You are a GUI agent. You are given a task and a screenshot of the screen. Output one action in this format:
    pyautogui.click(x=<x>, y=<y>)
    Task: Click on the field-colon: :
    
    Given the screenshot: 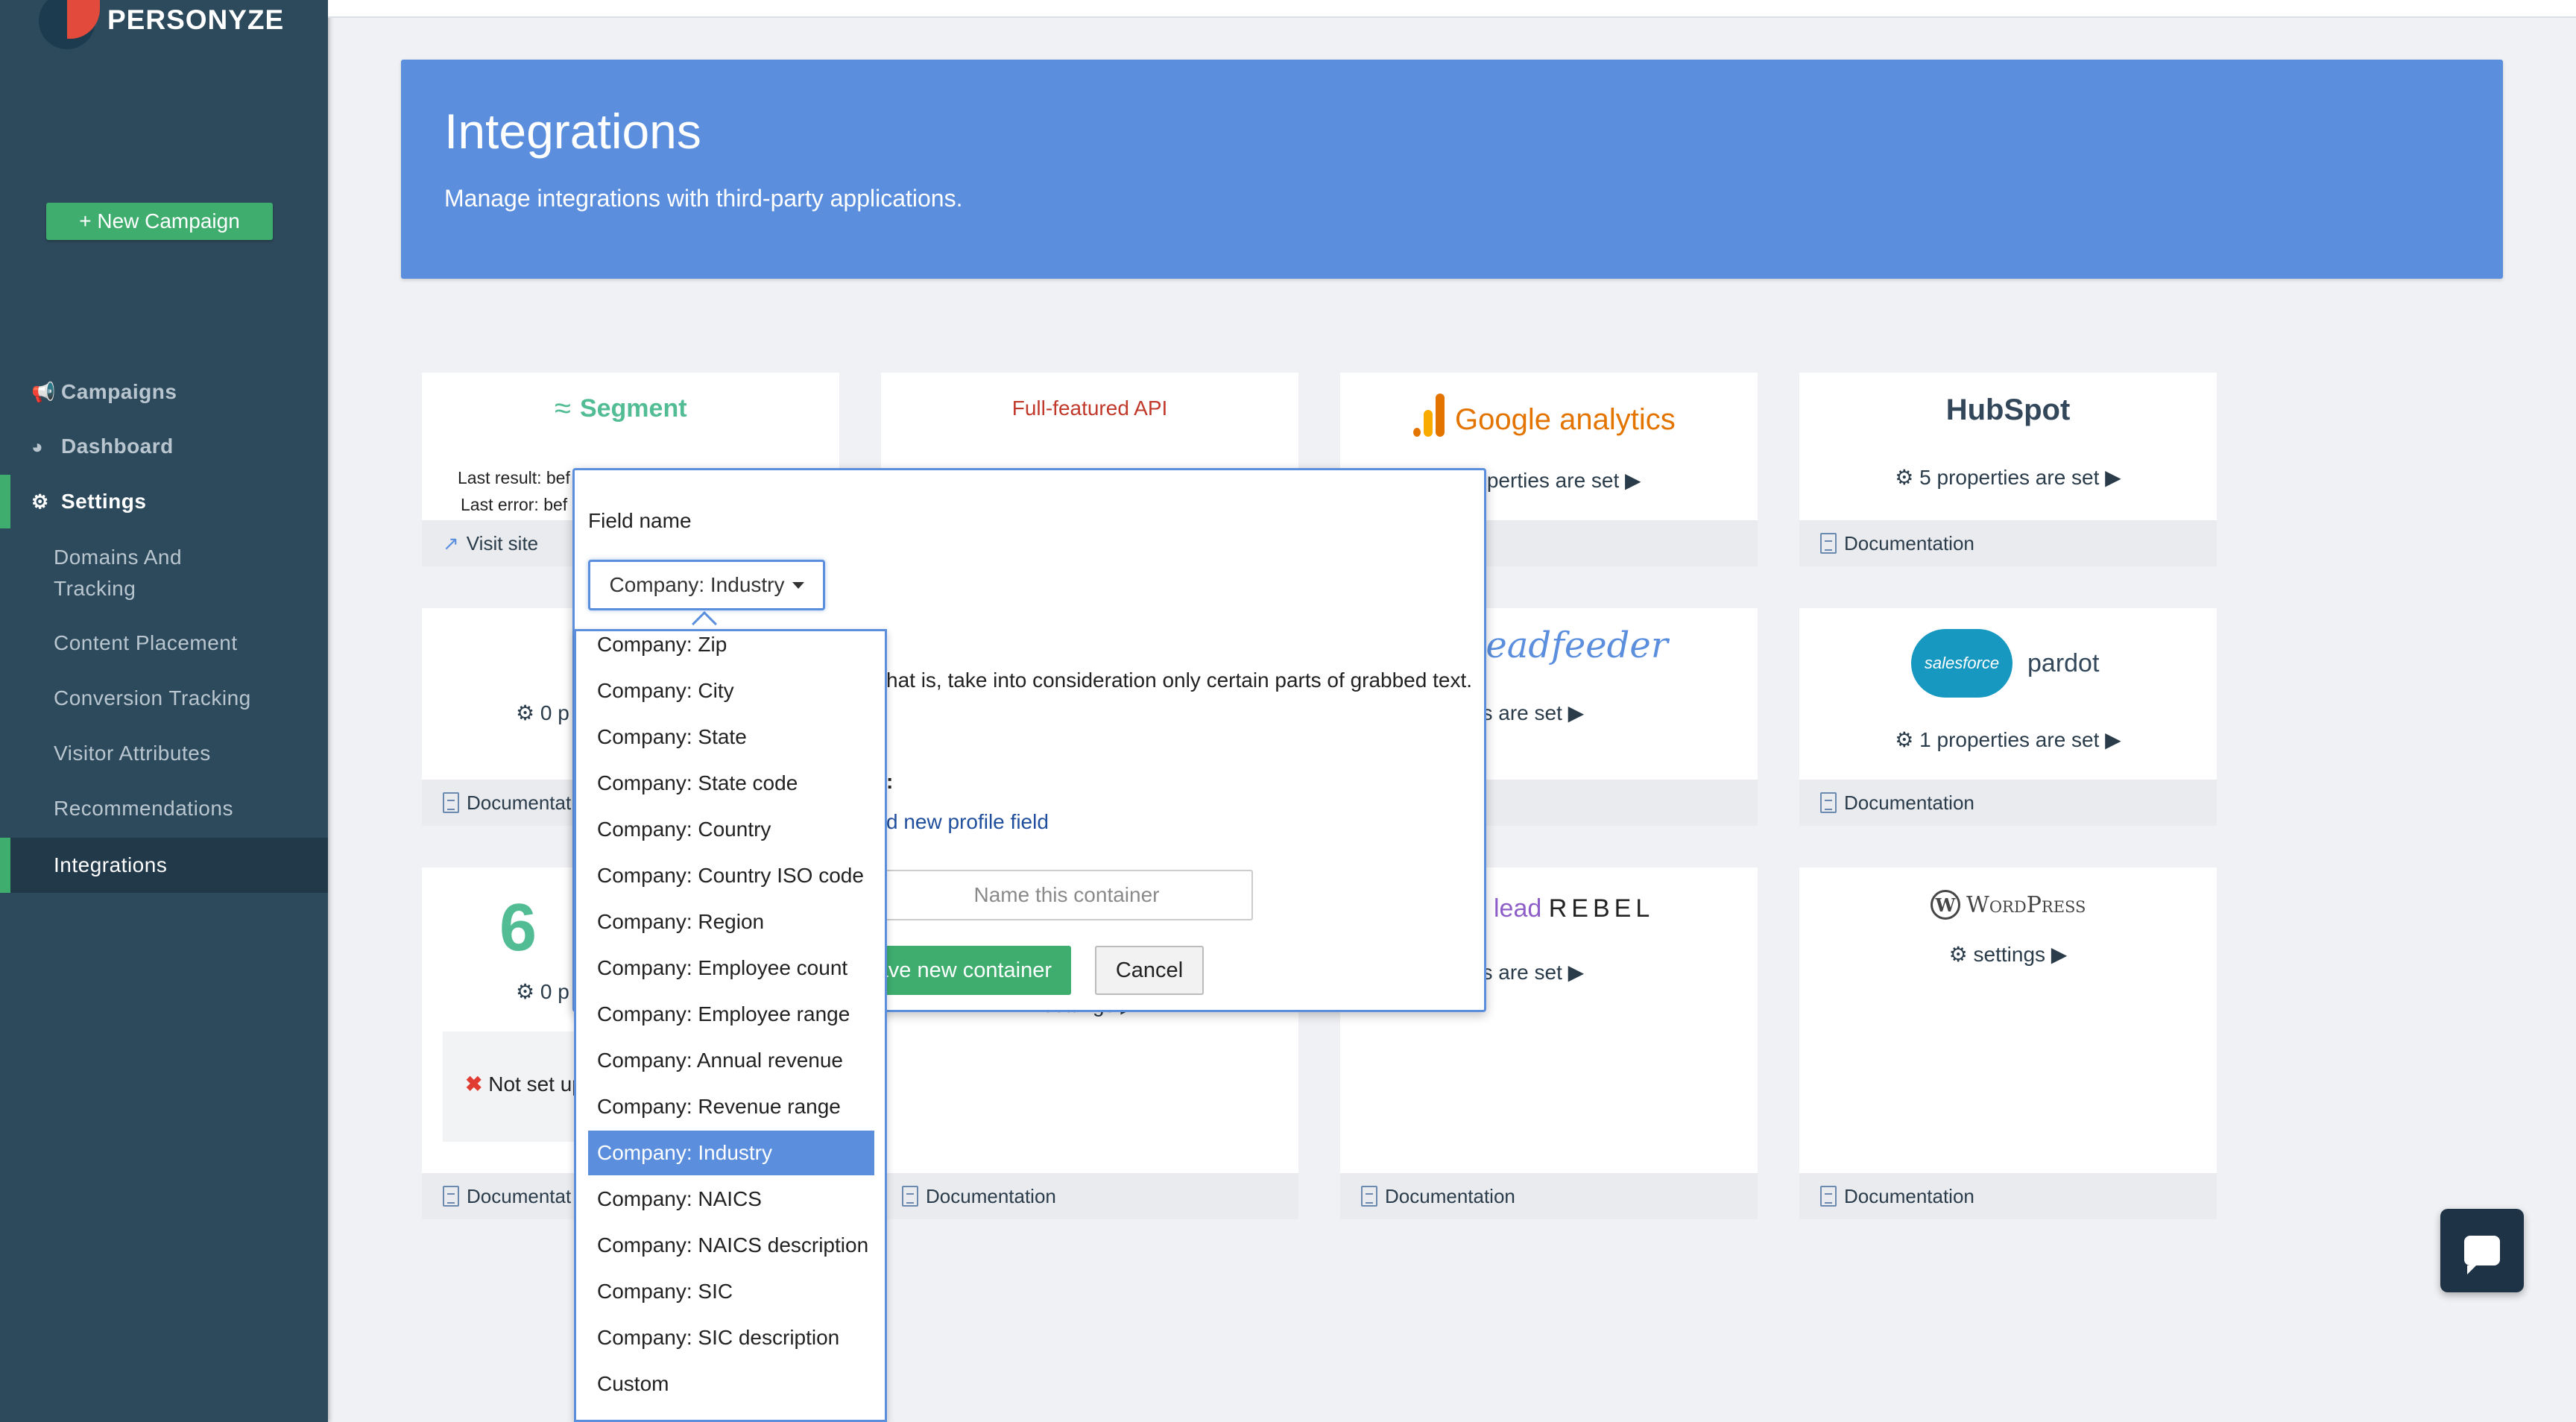 What is the action you would take?
    pyautogui.click(x=890, y=781)
    